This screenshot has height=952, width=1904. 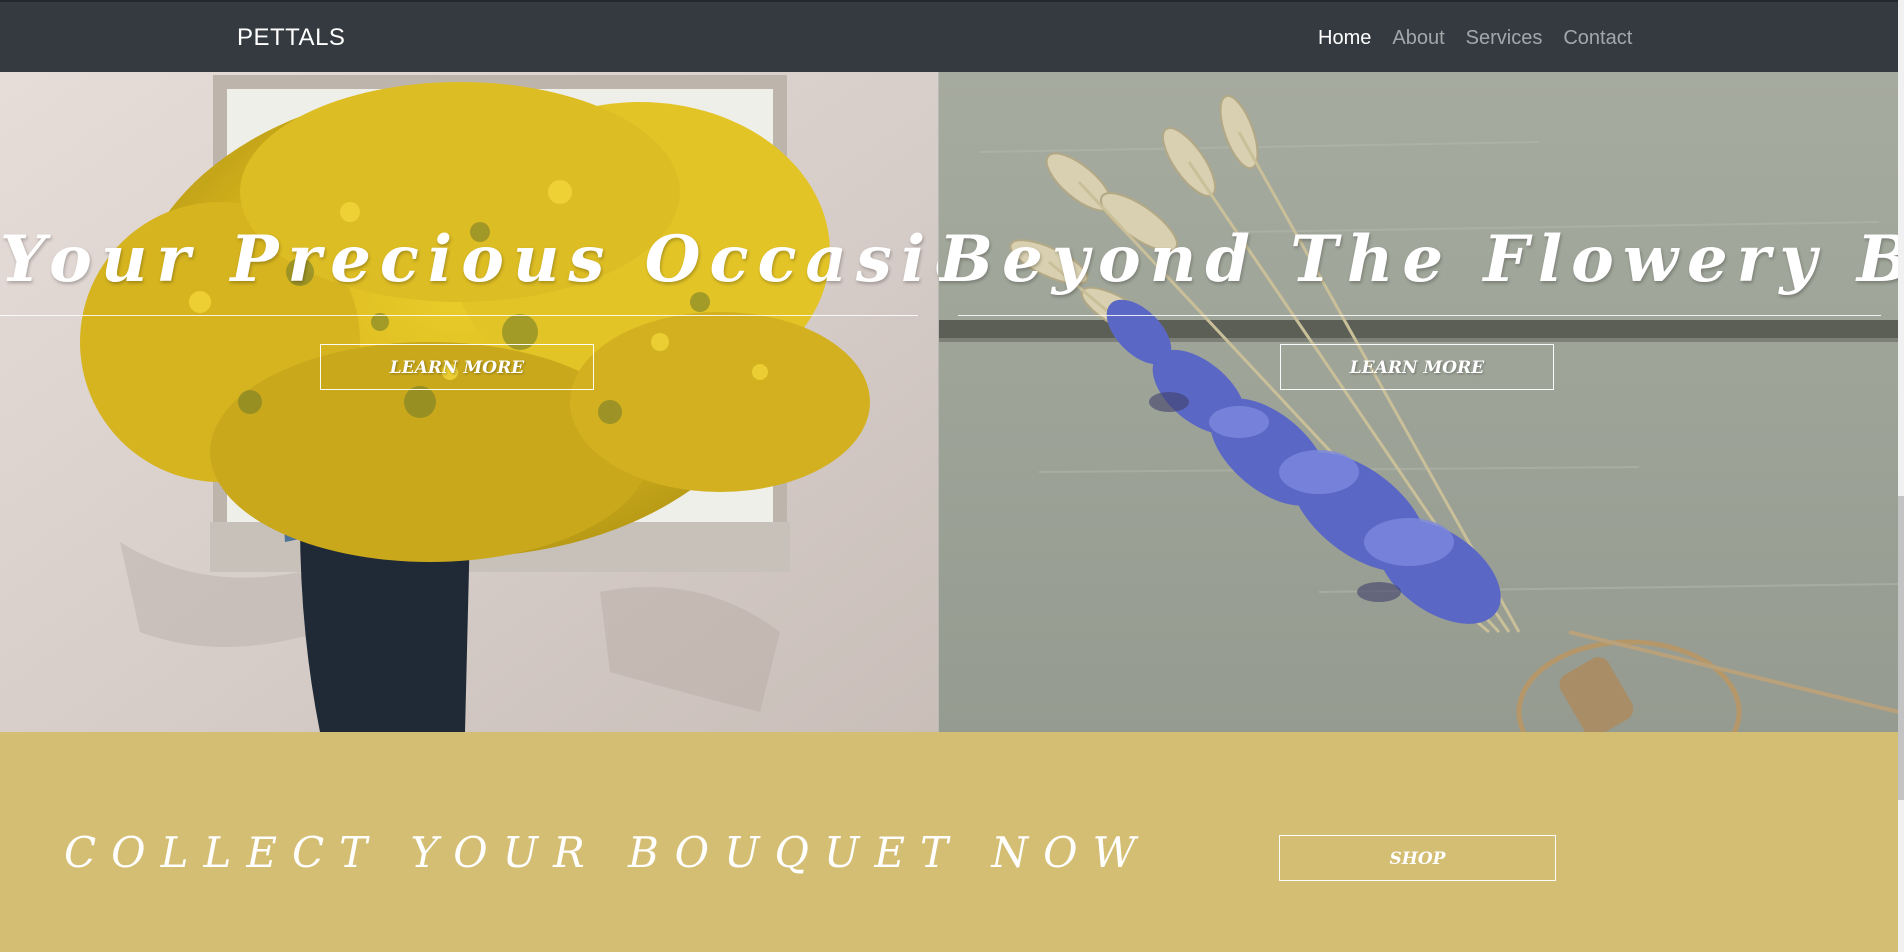 I want to click on hero-title-flowery-bud: Beyond The Flowery Bud, so click(x=1421, y=259).